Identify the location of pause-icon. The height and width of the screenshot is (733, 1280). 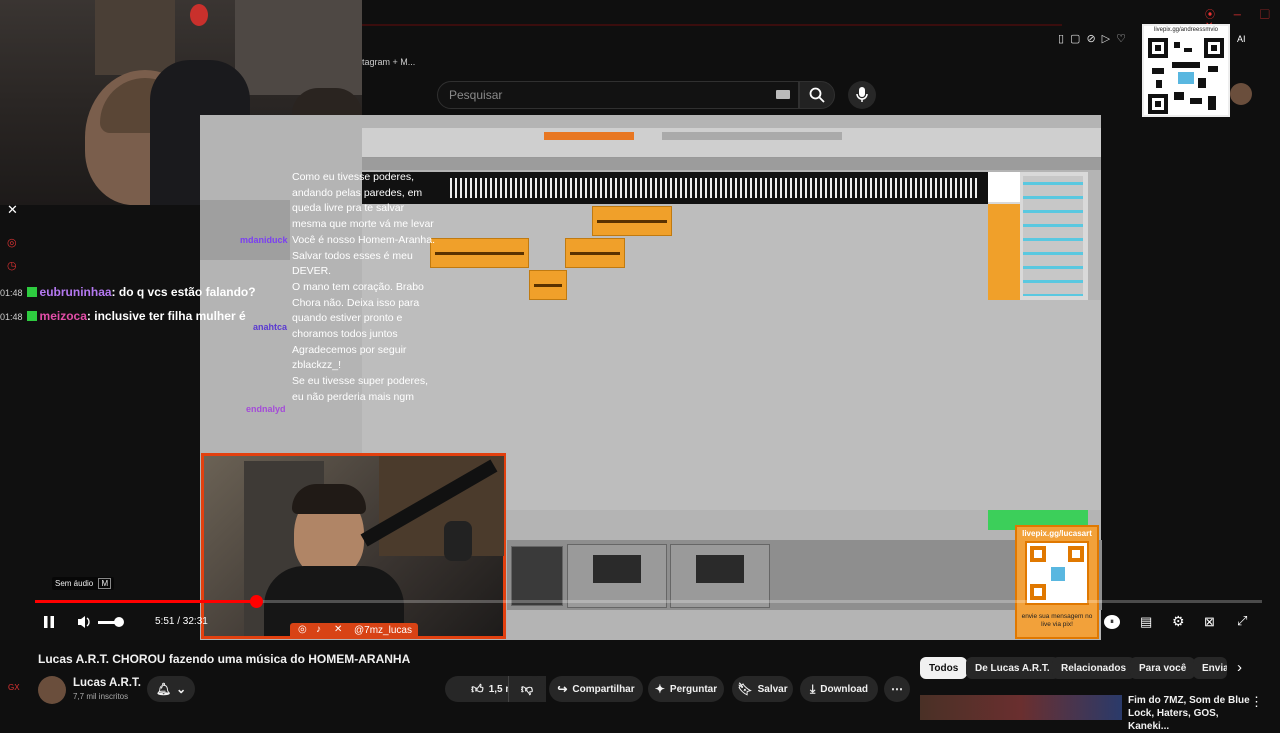
(49, 622).